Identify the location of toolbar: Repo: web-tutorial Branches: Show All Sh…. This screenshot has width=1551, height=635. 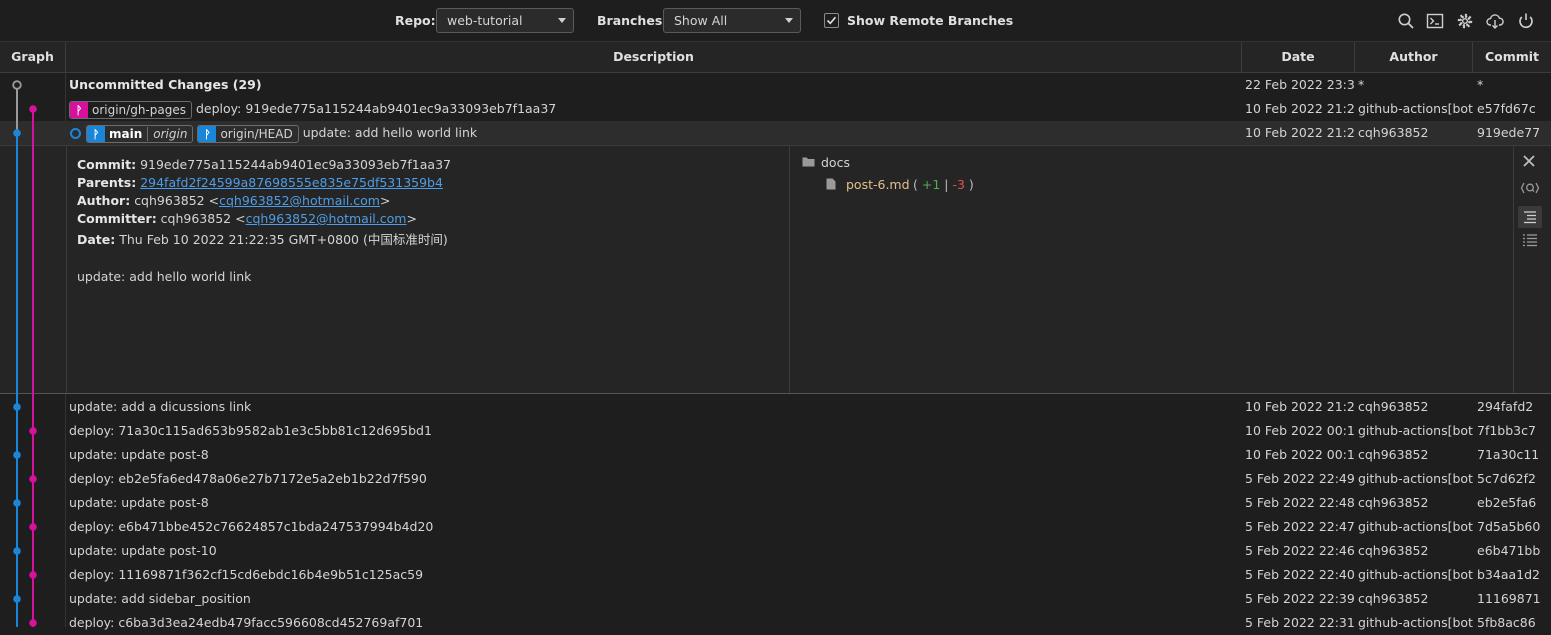
(775, 21).